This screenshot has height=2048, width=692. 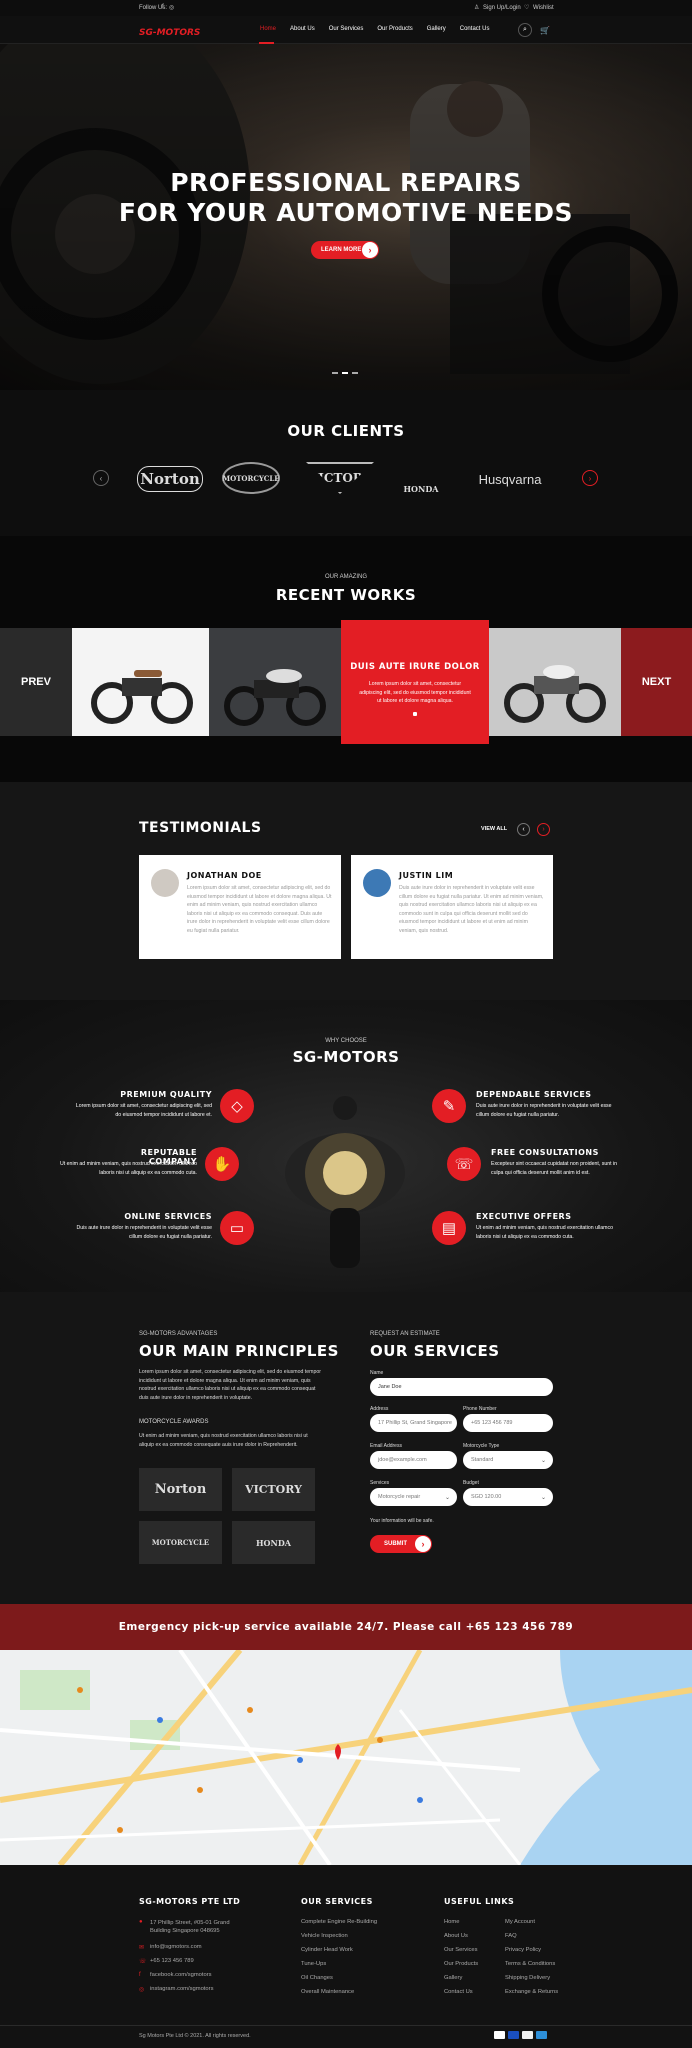 I want to click on principles-title: OUR MAIN PRINCIPLES, so click(x=239, y=1351).